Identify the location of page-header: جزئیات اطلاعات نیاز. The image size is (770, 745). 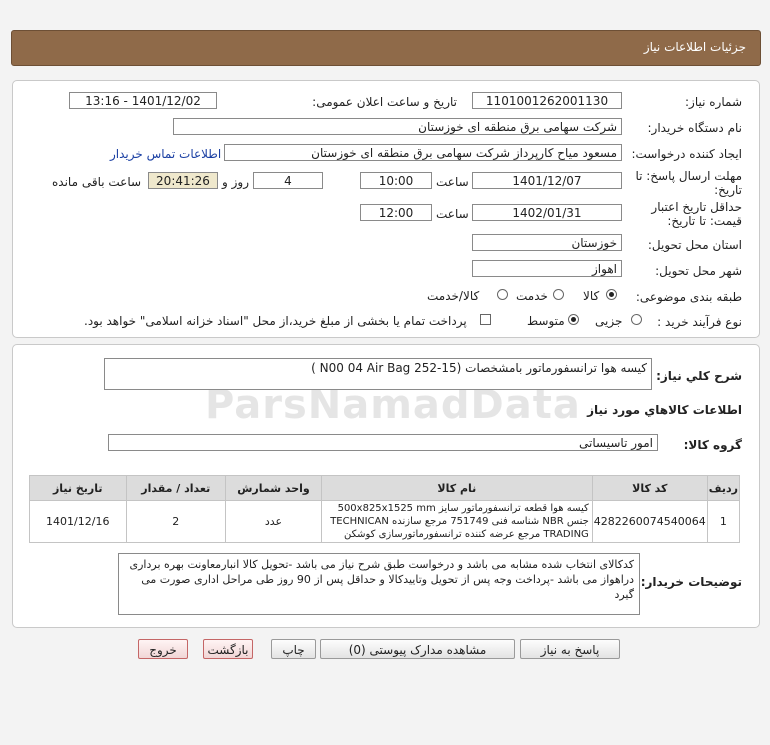
(386, 48).